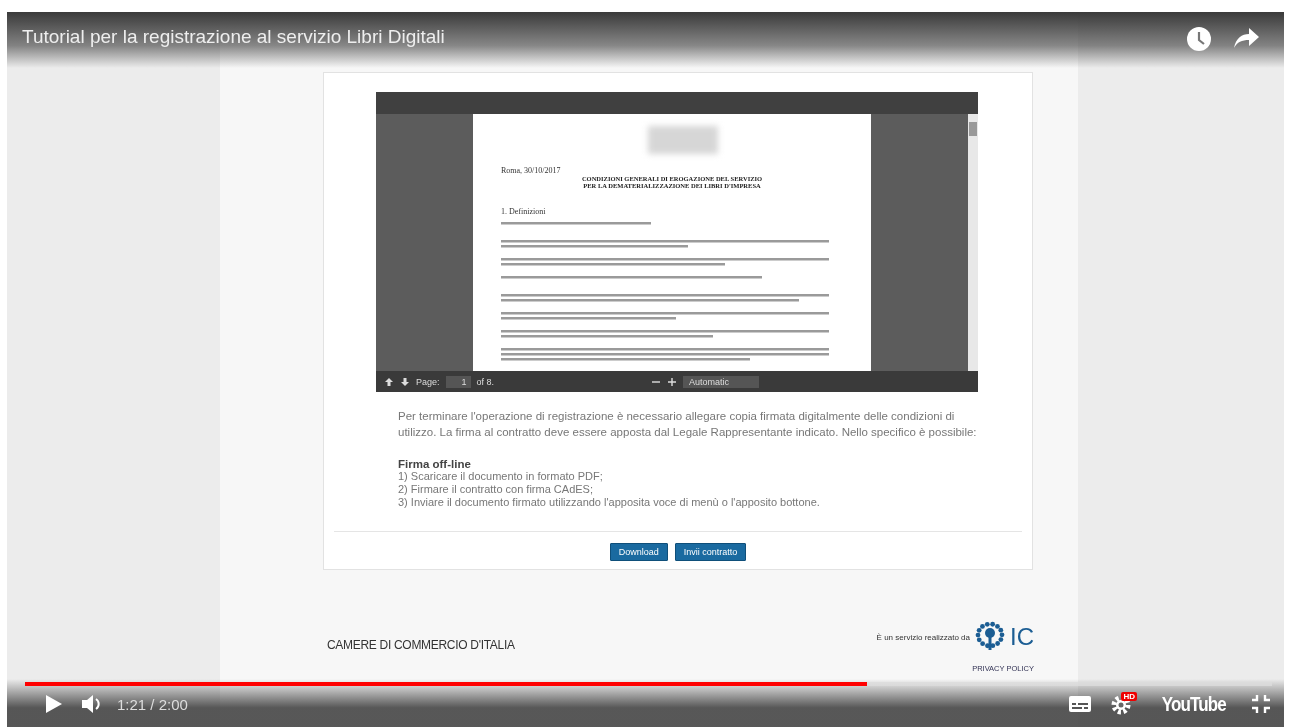  Describe the element at coordinates (1194, 704) in the screenshot. I see `youtube-logo: YouTube` at that location.